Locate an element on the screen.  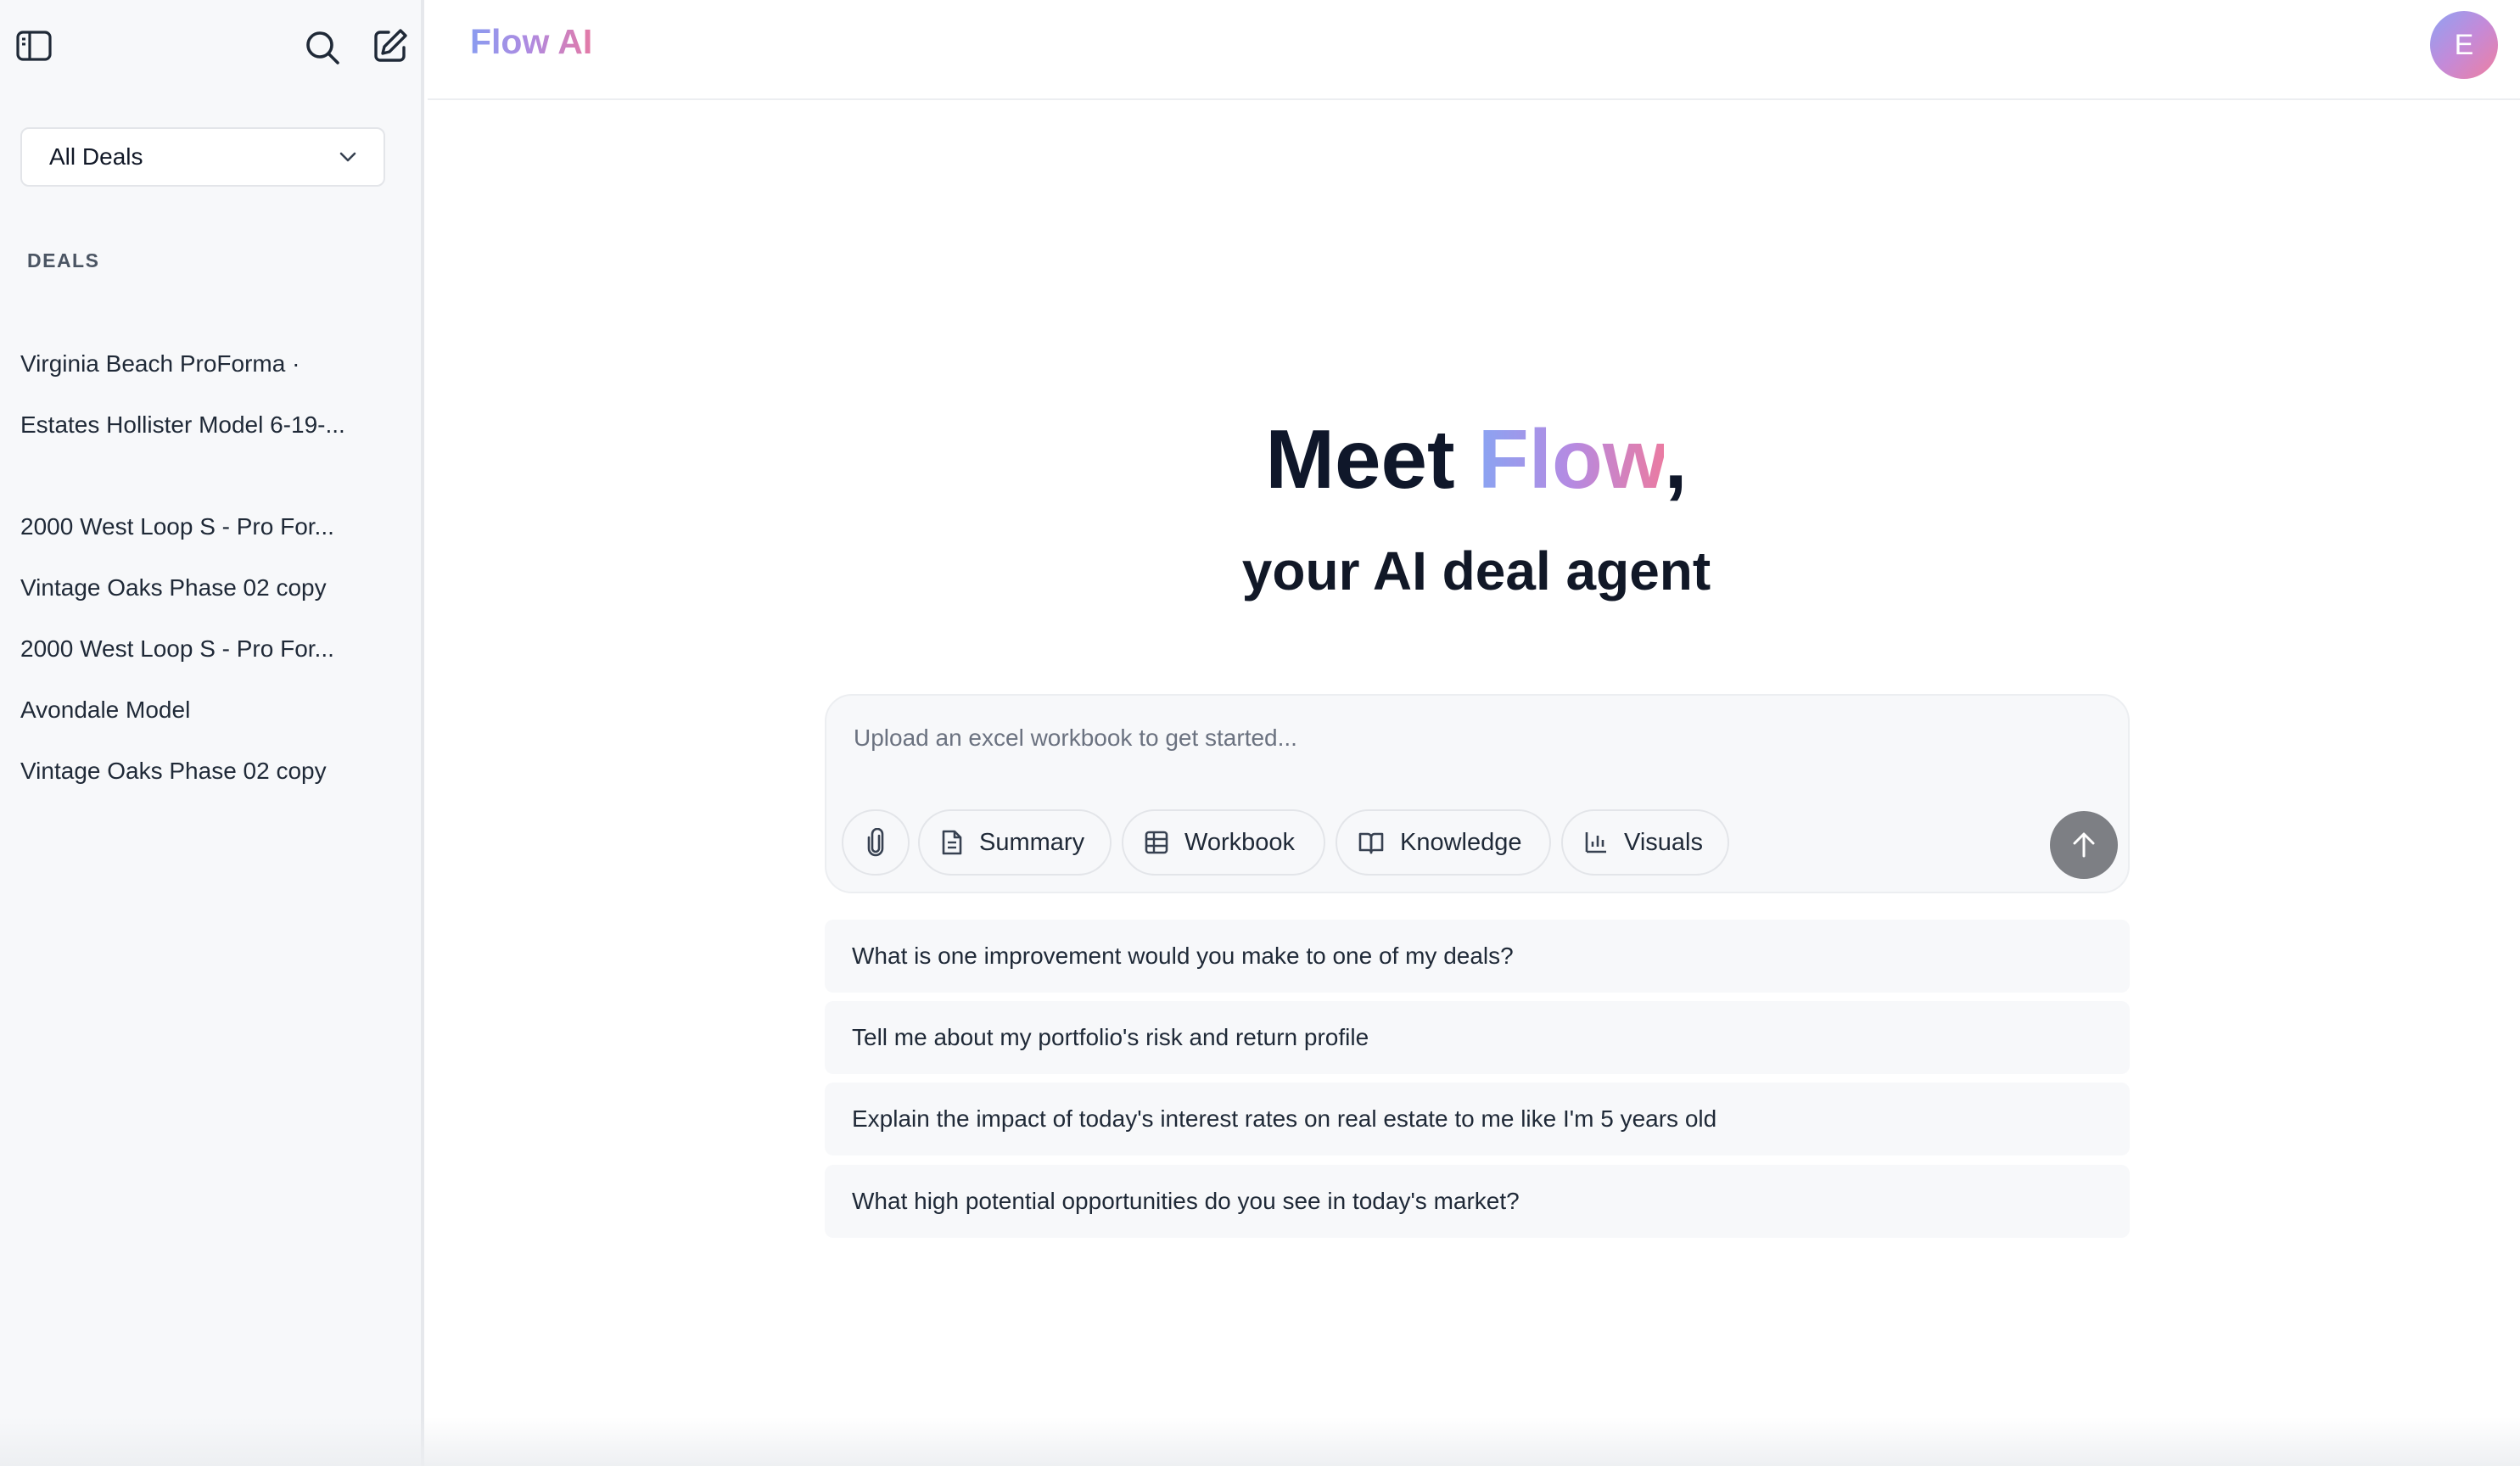
knowledge-chip-label: Knowledge is located at coordinates (1461, 842).